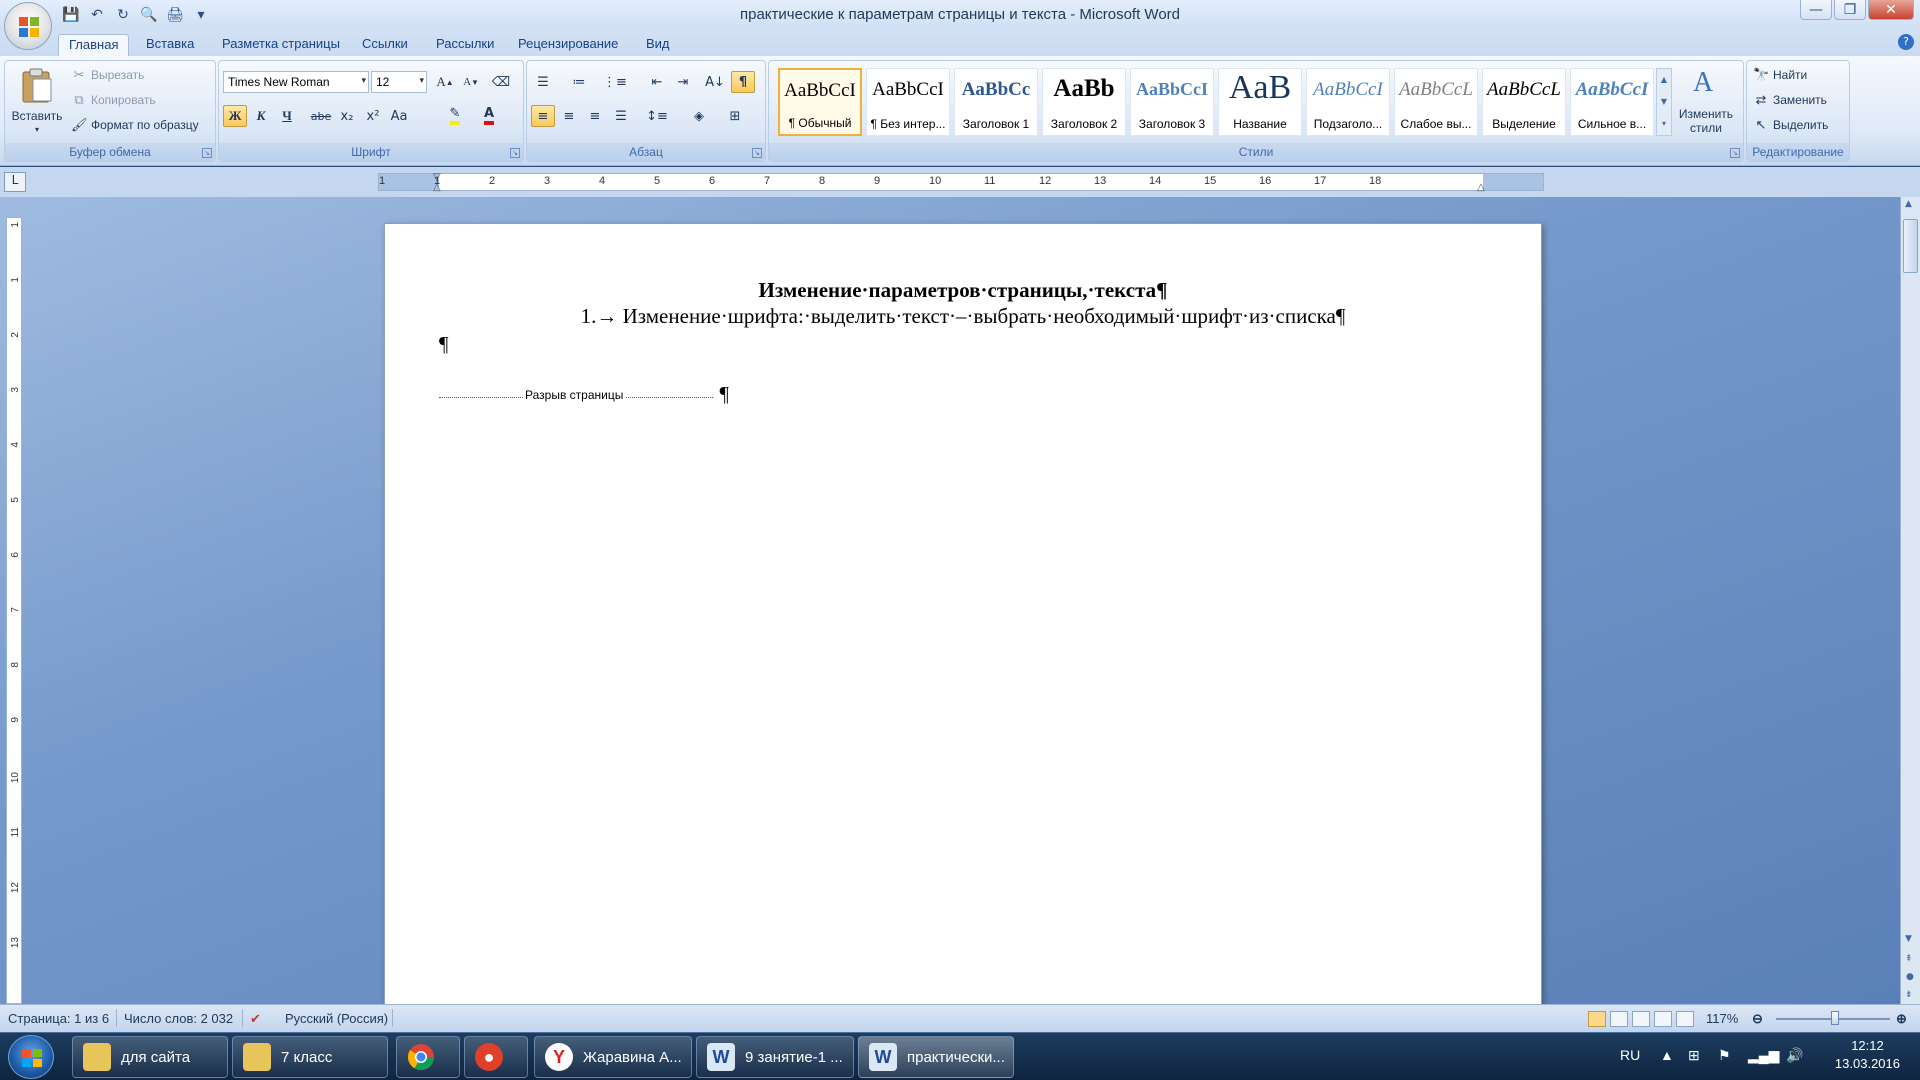  I want to click on format-painter-button: 🖌 Формат по образцу, so click(135, 125).